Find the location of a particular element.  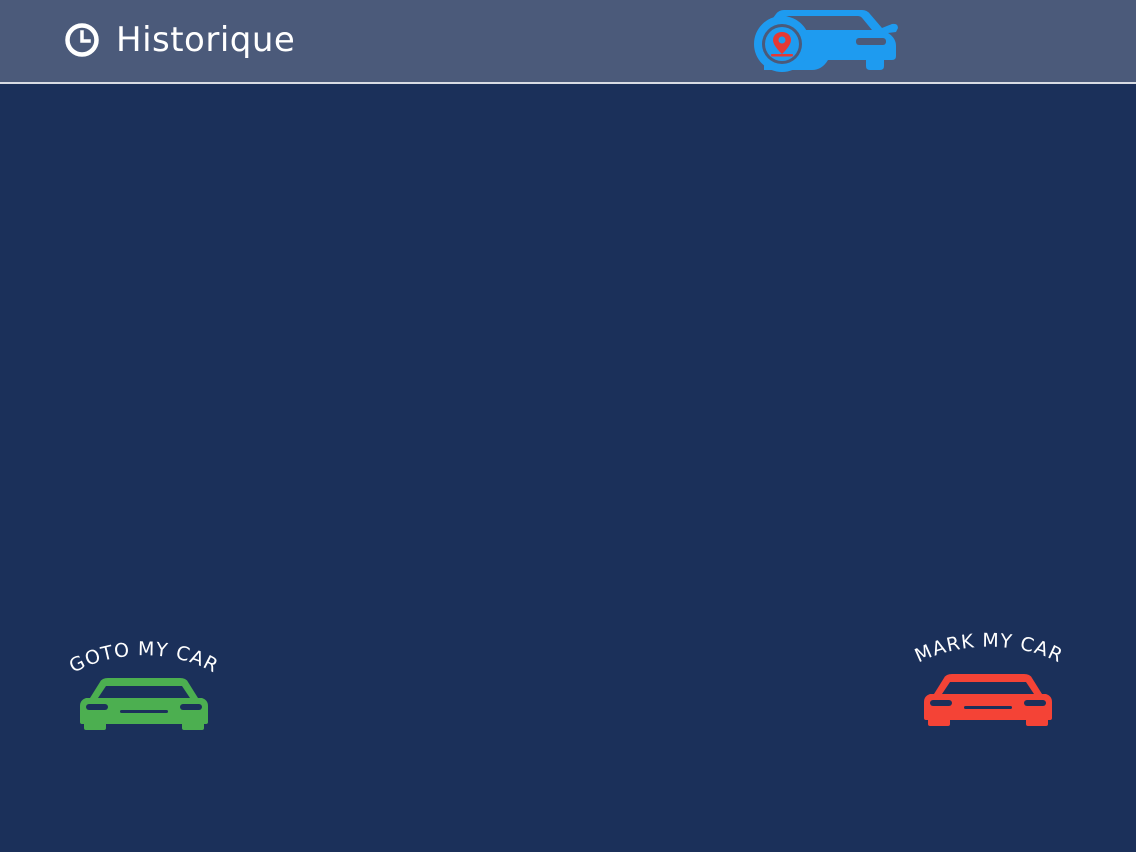

mark-my-car-button: MARK MY CAR is located at coordinates (987, 683).